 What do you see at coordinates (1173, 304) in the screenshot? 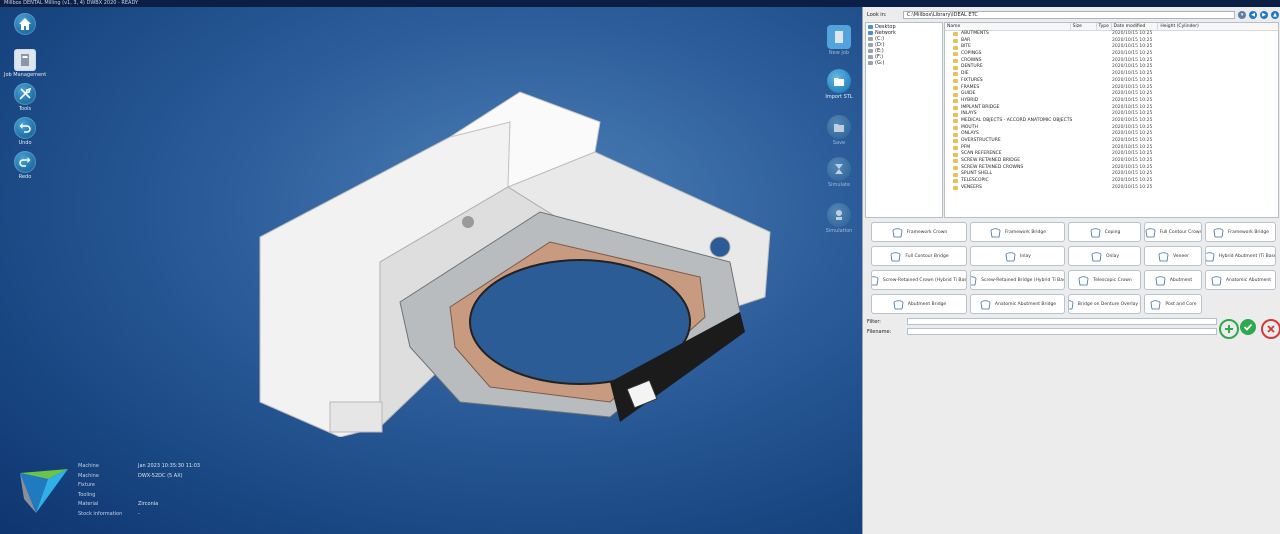
I see `template-button: Post and Core` at bounding box center [1173, 304].